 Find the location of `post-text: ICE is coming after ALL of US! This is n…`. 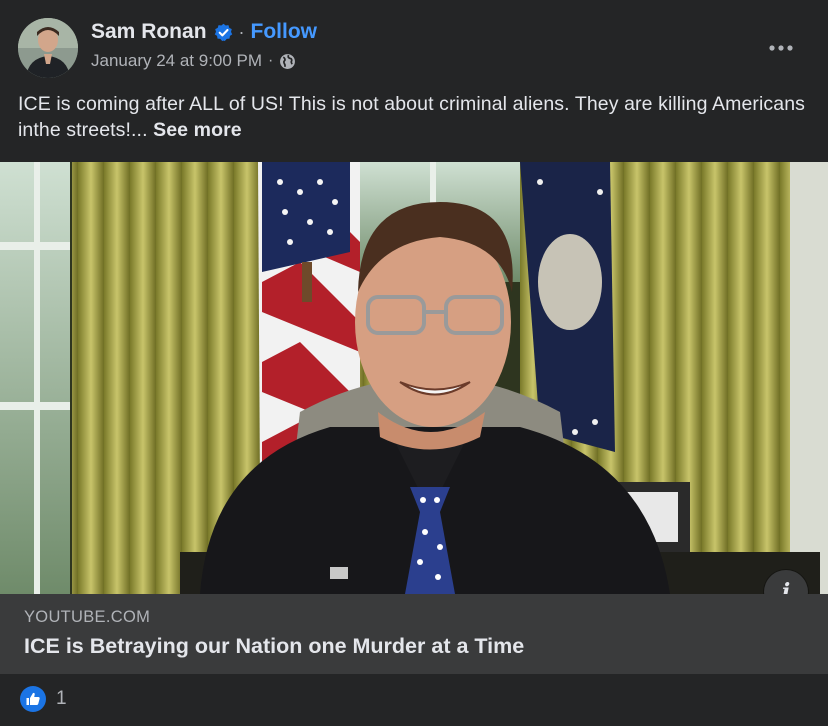

post-text: ICE is coming after ALL of US! This is n… is located at coordinates (418, 117).